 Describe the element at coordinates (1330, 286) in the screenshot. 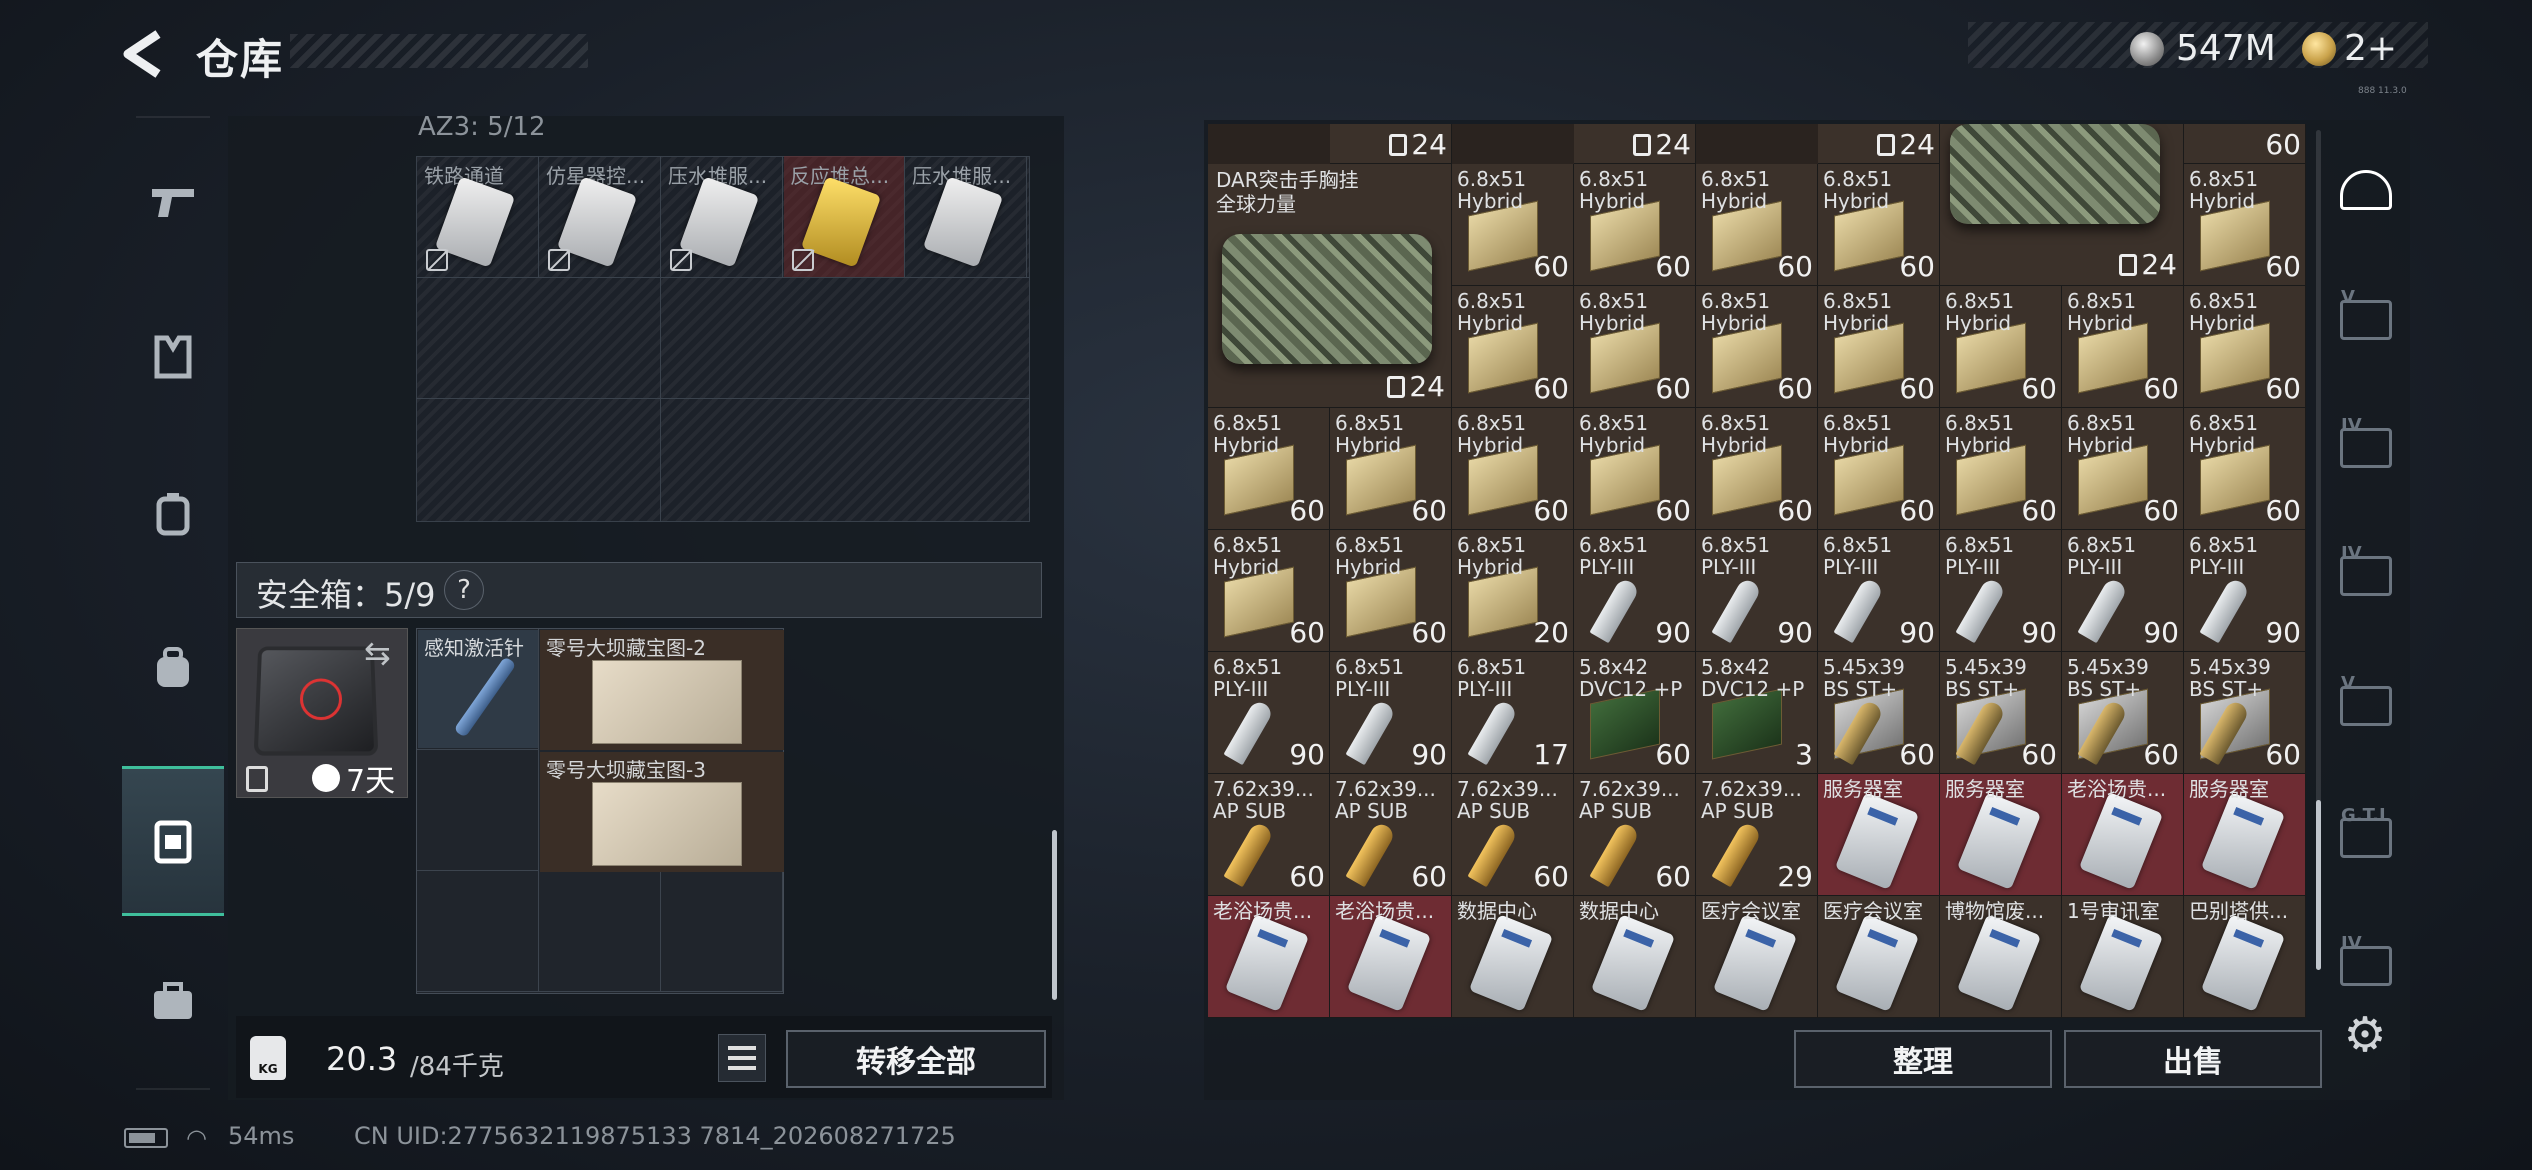

I see `chest-rig-item: DAR突击手胸挂 全球力量 24` at that location.